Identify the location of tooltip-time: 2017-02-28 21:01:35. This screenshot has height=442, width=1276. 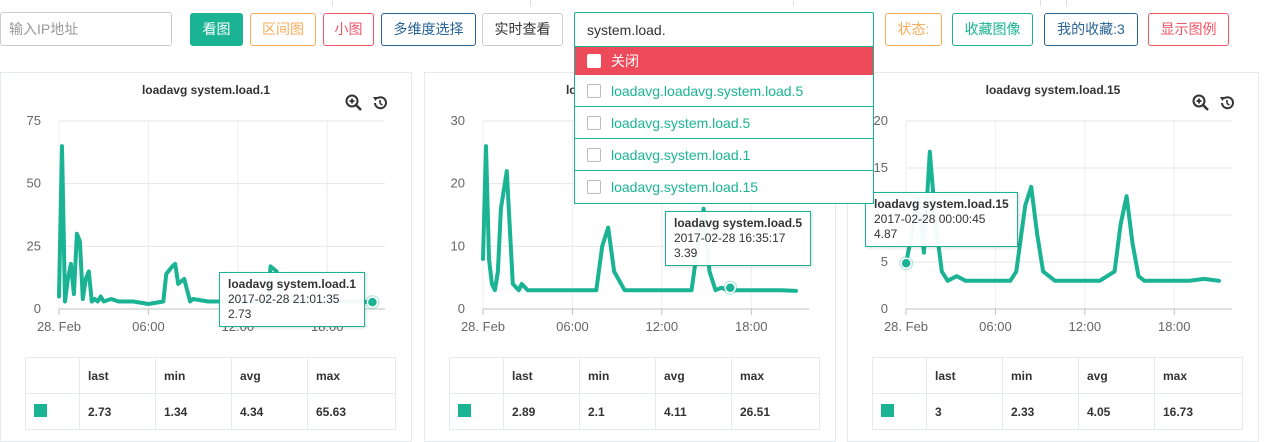
(284, 299).